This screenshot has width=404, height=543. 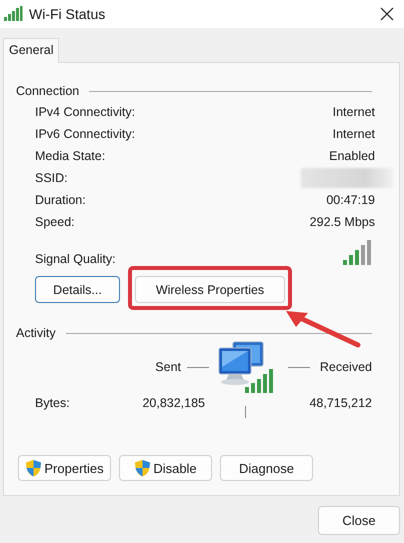 I want to click on close-button: Close, so click(x=359, y=520).